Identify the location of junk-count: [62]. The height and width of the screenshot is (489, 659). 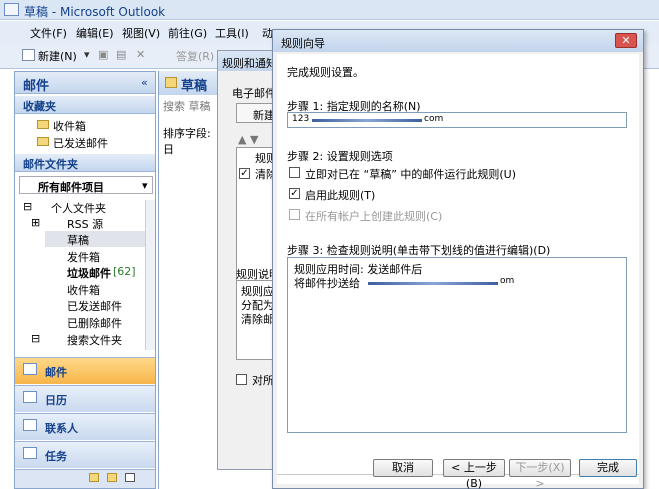
(124, 271).